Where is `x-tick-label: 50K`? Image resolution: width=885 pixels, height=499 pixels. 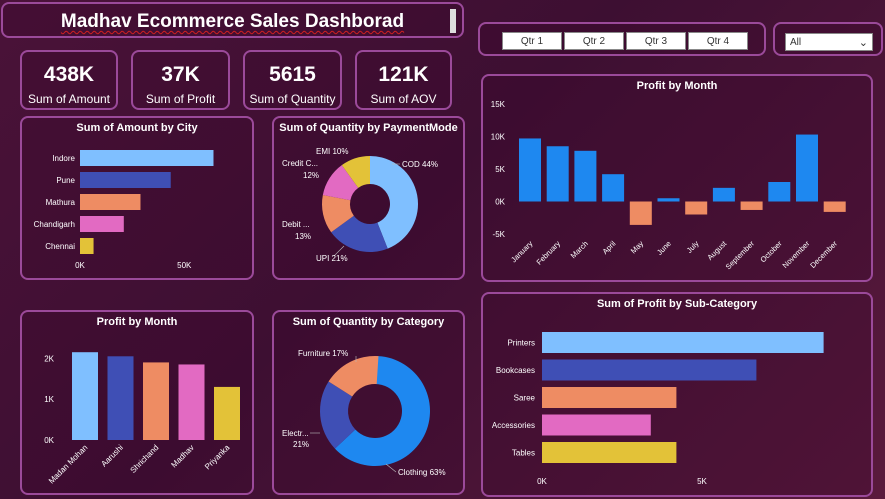 x-tick-label: 50K is located at coordinates (184, 265).